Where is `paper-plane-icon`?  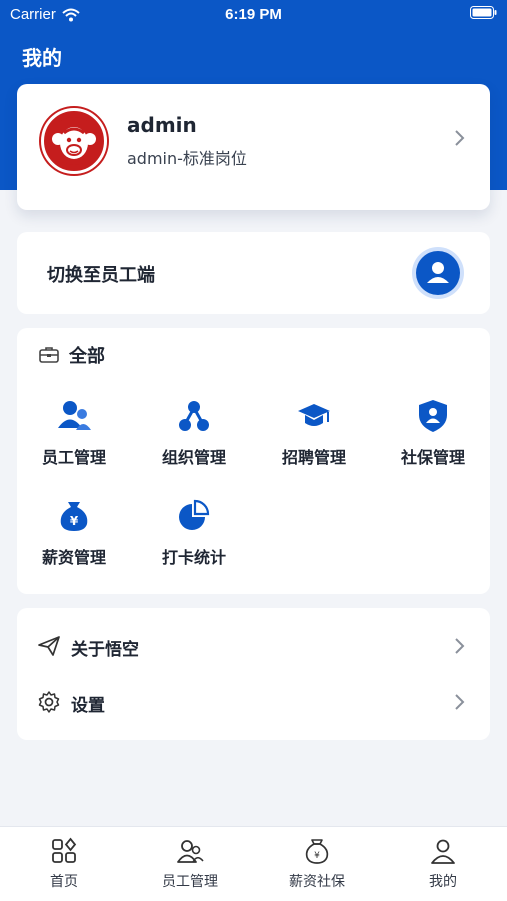 paper-plane-icon is located at coordinates (49, 646).